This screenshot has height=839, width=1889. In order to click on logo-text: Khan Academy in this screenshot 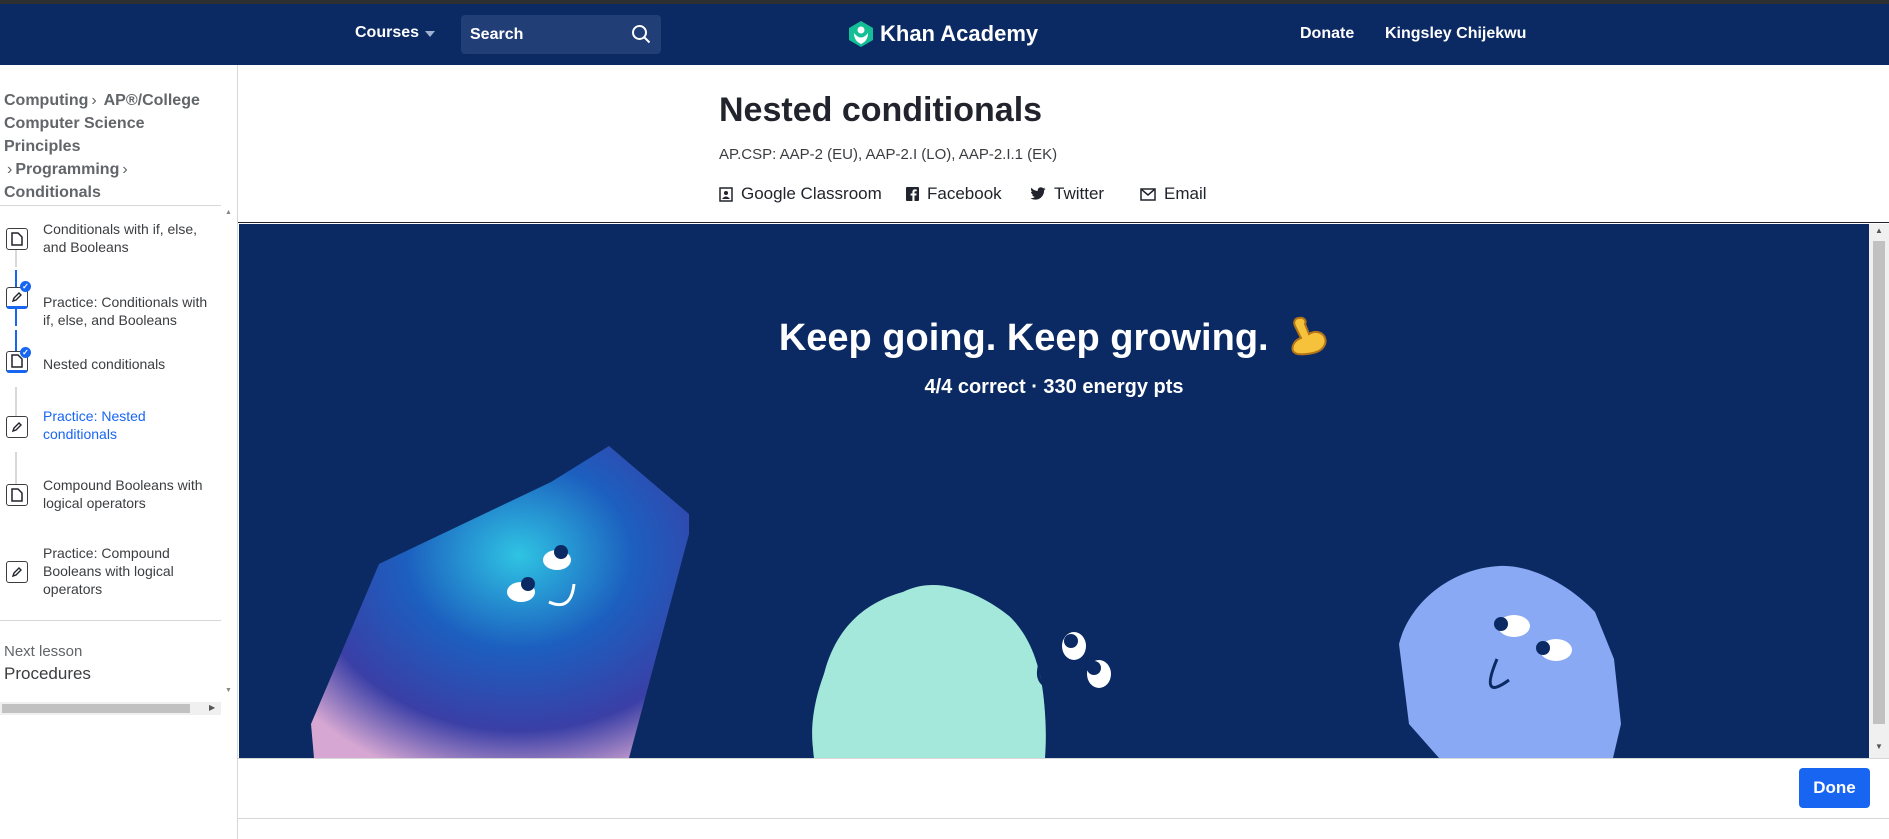, I will do `click(959, 33)`.